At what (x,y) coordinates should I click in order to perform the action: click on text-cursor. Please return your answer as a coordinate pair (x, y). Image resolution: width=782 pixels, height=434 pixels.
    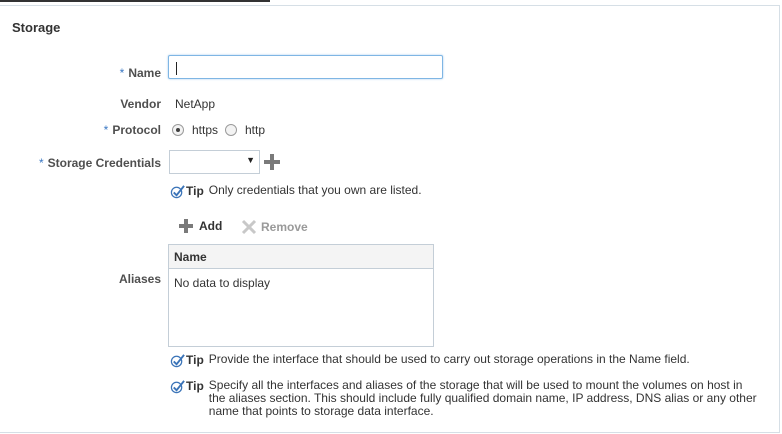
    Looking at the image, I should click on (176, 68).